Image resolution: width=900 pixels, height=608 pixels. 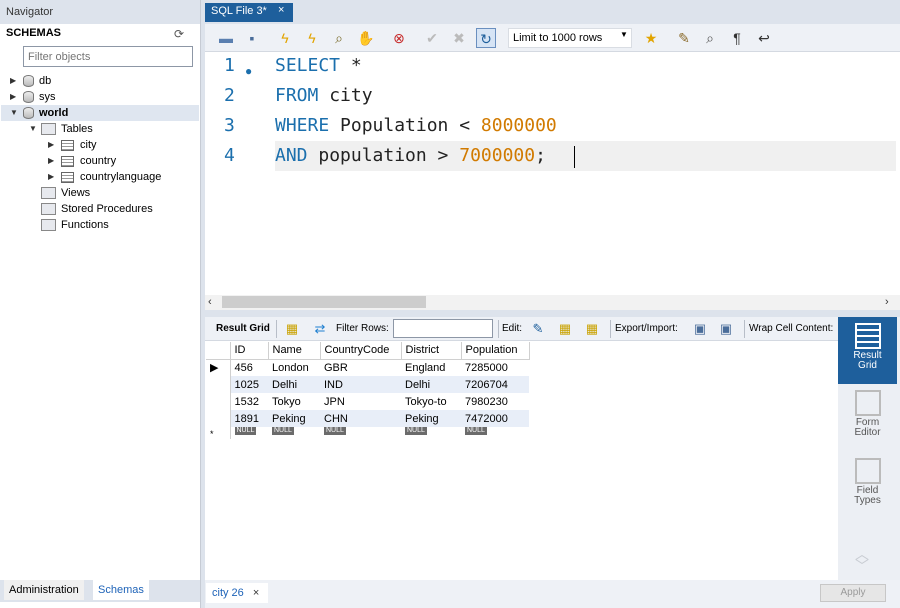 What do you see at coordinates (285, 38) in the screenshot?
I see `execute-icon: ϟ` at bounding box center [285, 38].